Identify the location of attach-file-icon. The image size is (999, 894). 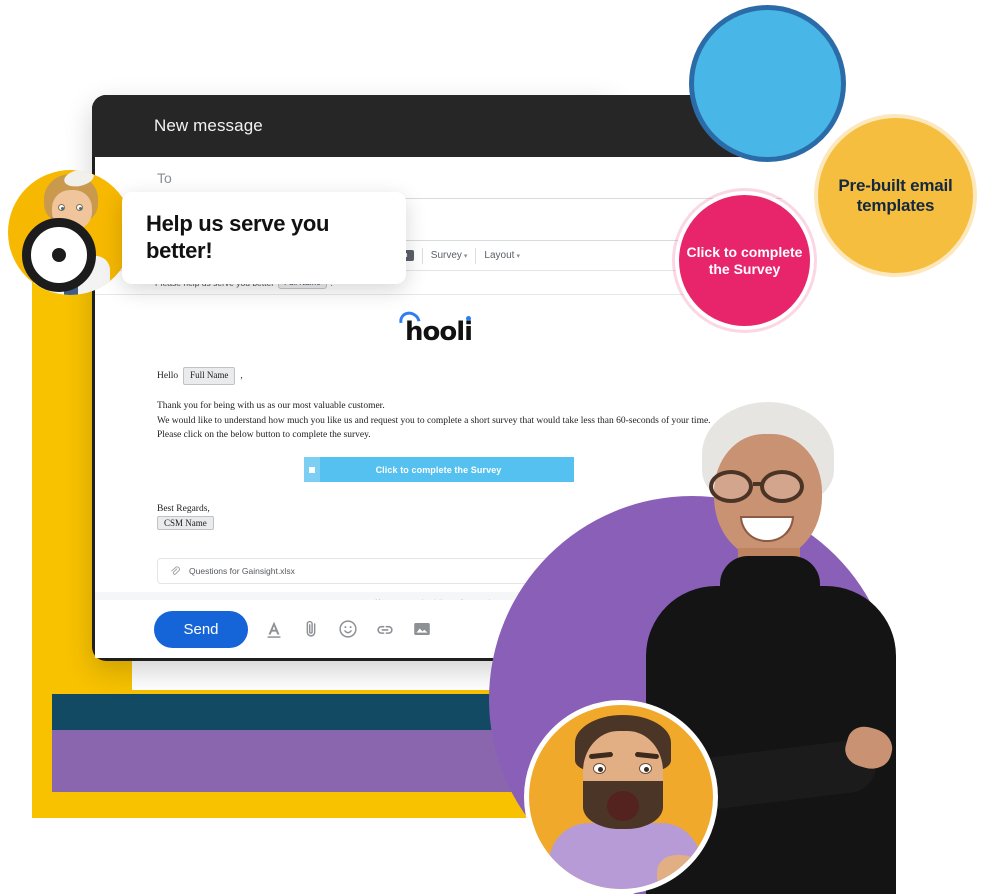
(311, 629).